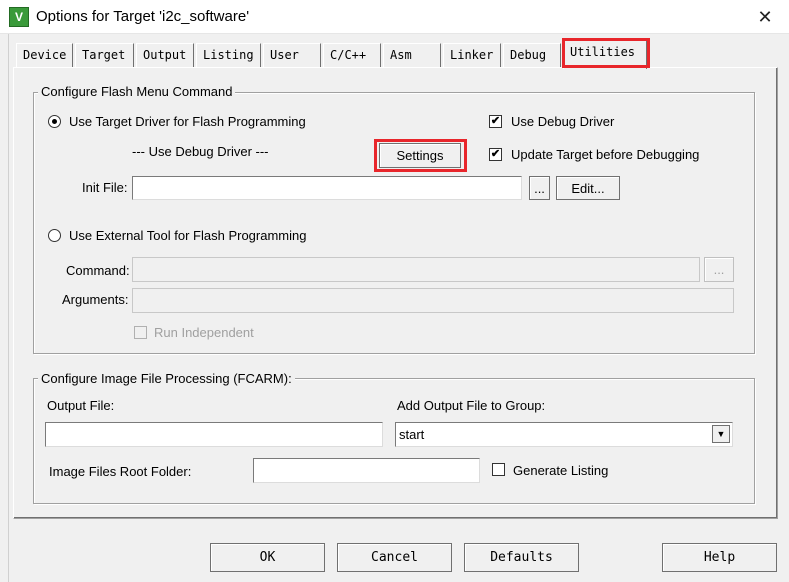 Image resolution: width=789 pixels, height=582 pixels. Describe the element at coordinates (532, 55) in the screenshot. I see `tab-debug: Debug` at that location.